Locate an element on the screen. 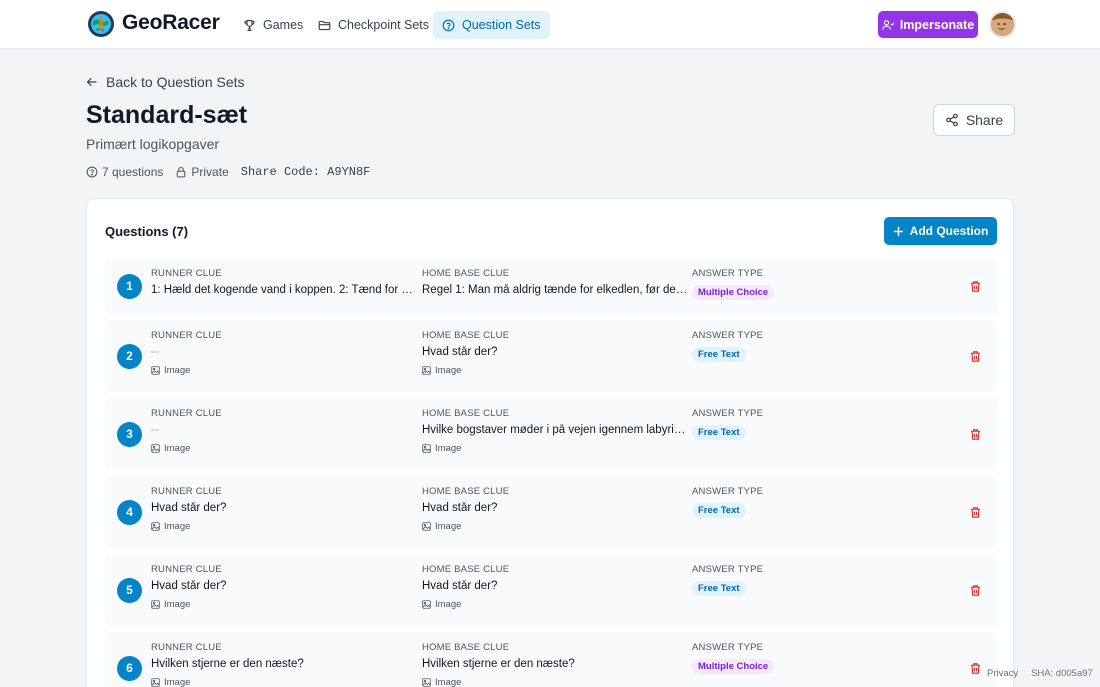 The height and width of the screenshot is (687, 1100). page-title: Standard-sæt is located at coordinates (167, 115).